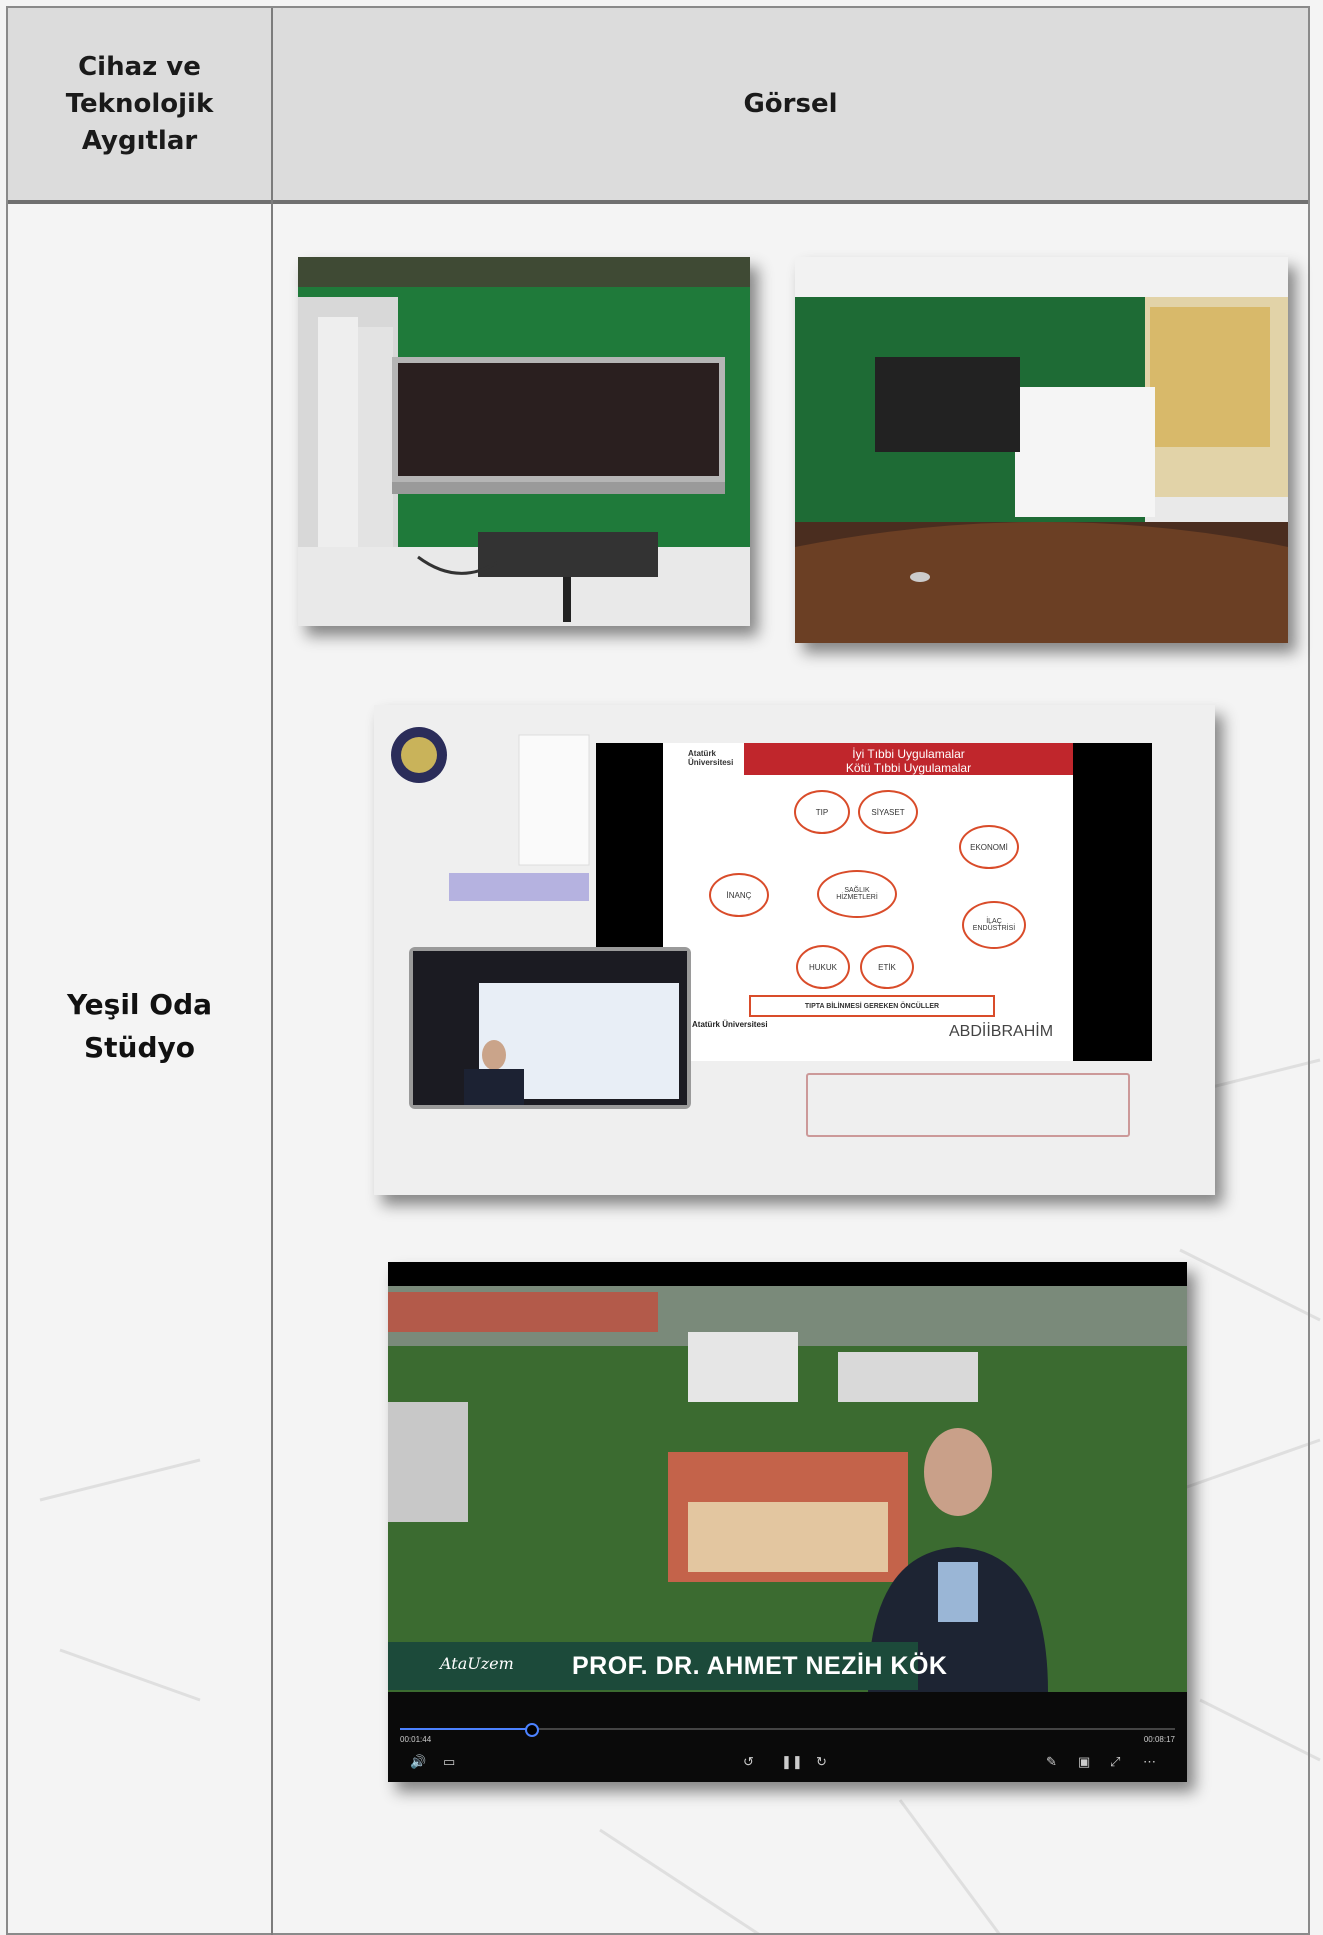  Describe the element at coordinates (1115, 1762) in the screenshot. I see `fullscreen-icon: ⤢` at that location.